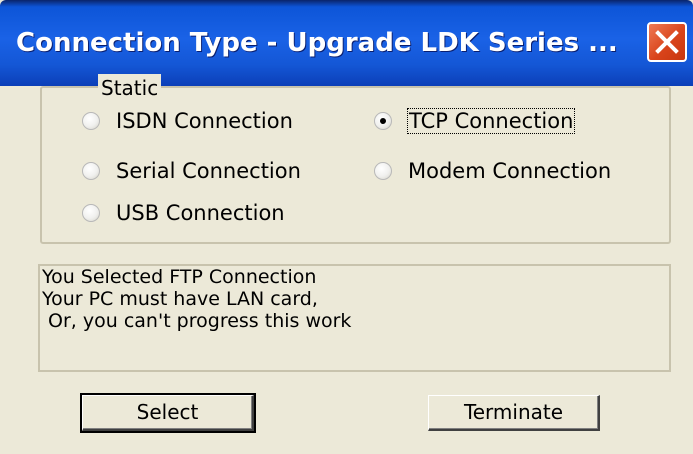  What do you see at coordinates (197, 321) in the screenshot?
I see `message-line: Or, you can't progress this work` at bounding box center [197, 321].